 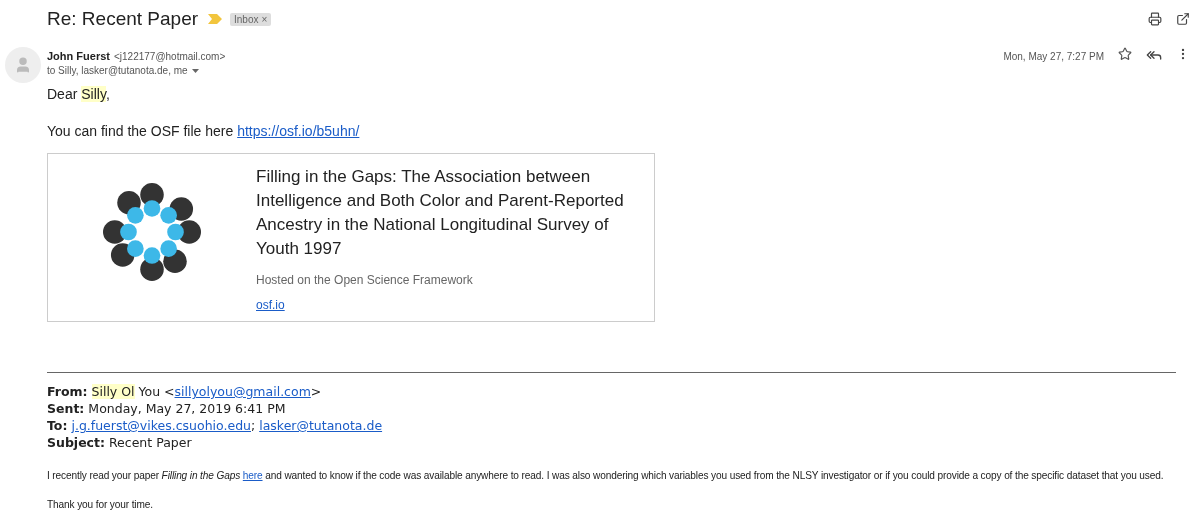 What do you see at coordinates (79, 94) in the screenshot?
I see `greeting-text: Dear Silly,` at bounding box center [79, 94].